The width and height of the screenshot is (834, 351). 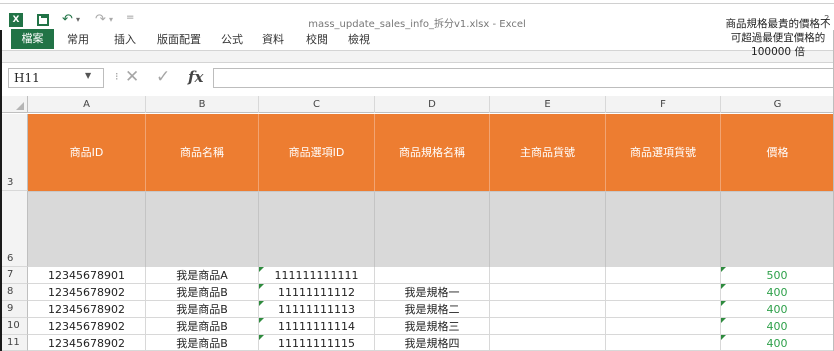 What do you see at coordinates (548, 292) in the screenshot?
I see `cell-e8` at bounding box center [548, 292].